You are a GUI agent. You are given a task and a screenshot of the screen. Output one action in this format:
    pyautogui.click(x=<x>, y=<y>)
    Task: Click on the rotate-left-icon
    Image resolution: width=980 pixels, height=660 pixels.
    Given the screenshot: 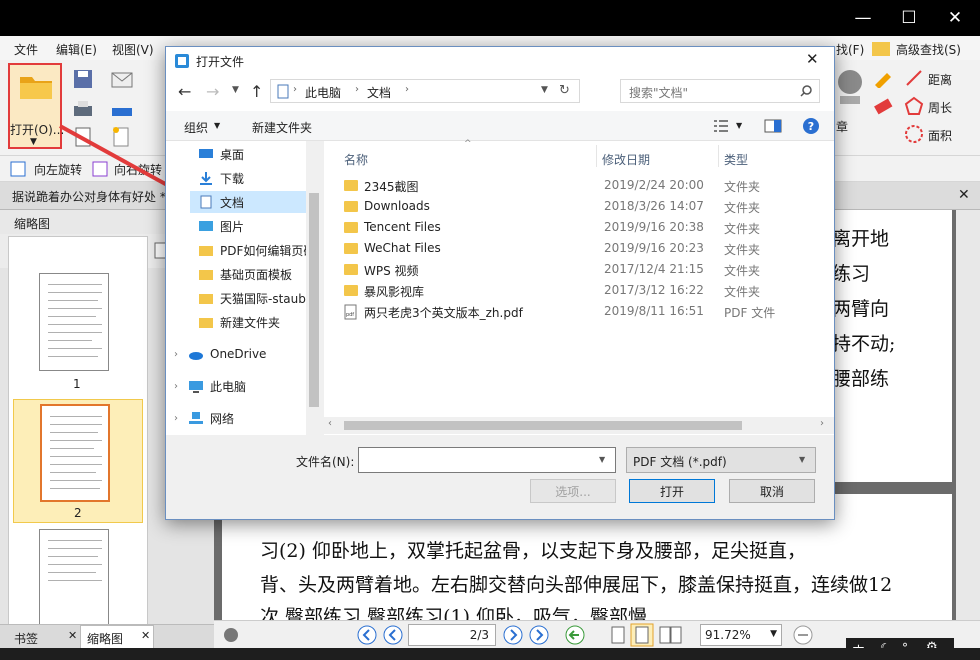 What is the action you would take?
    pyautogui.click(x=19, y=169)
    